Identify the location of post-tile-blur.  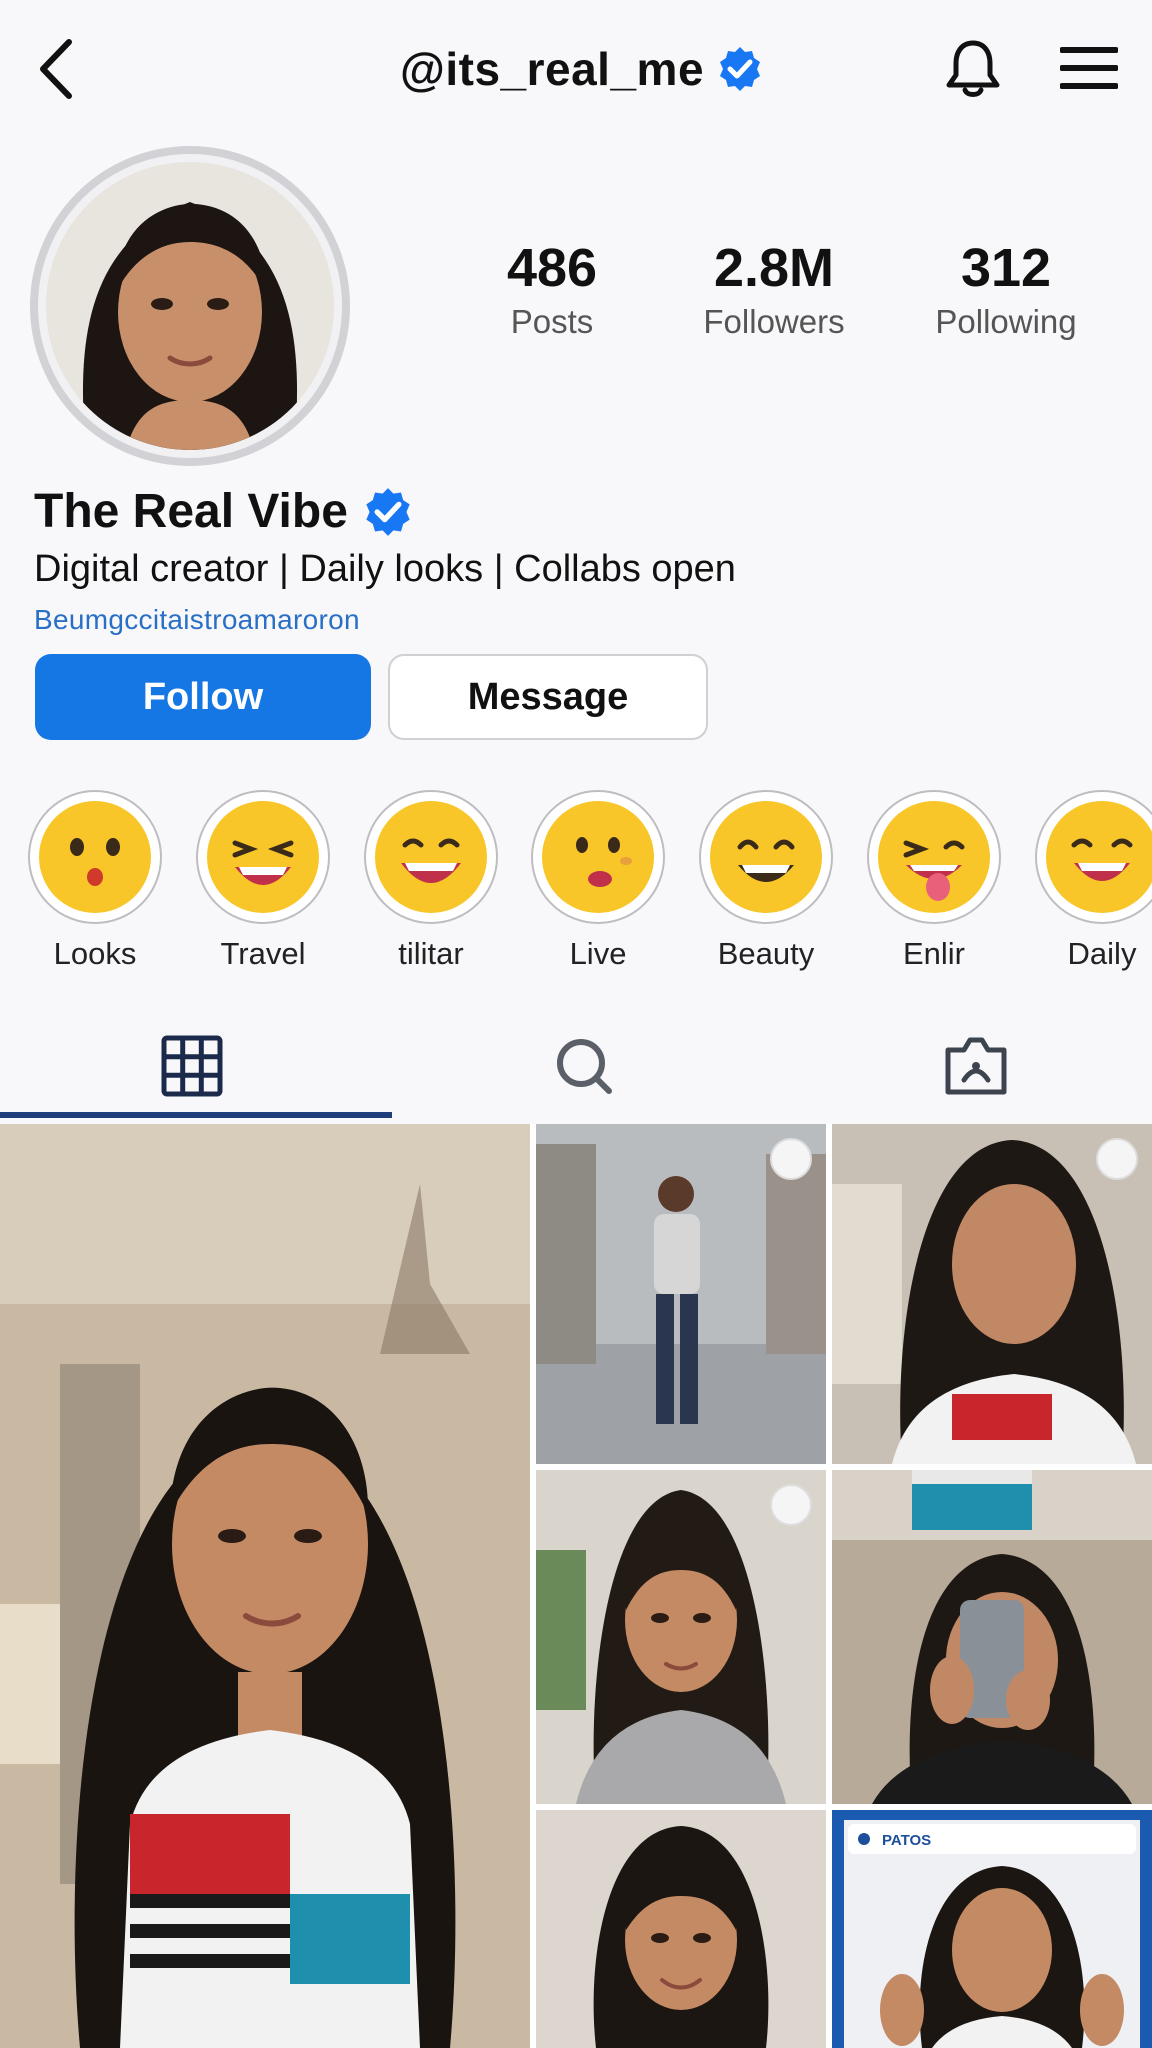
(992, 1294).